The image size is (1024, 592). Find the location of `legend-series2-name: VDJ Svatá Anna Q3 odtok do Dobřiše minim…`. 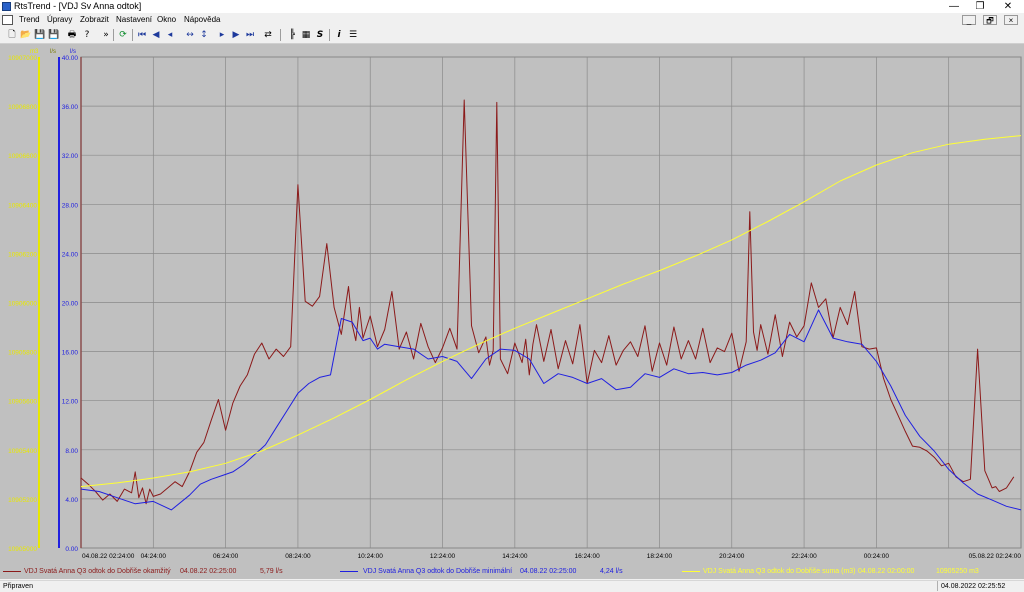

legend-series2-name: VDJ Svatá Anna Q3 odtok do Dobřiše minim… is located at coordinates (438, 571).